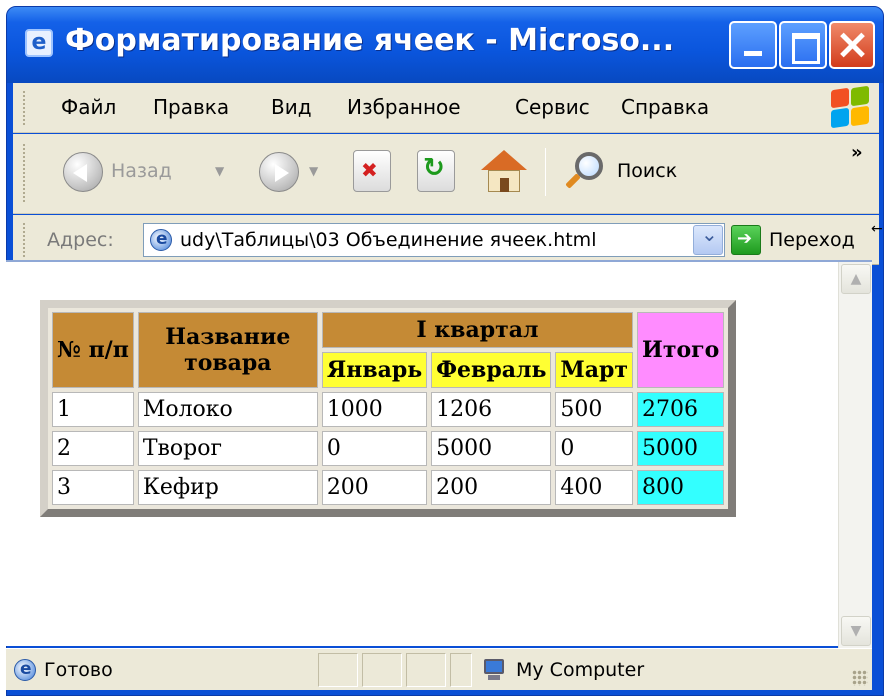 The width and height of the screenshot is (890, 696). I want to click on vertical-scrollbar: ▲ ▼, so click(855, 455).